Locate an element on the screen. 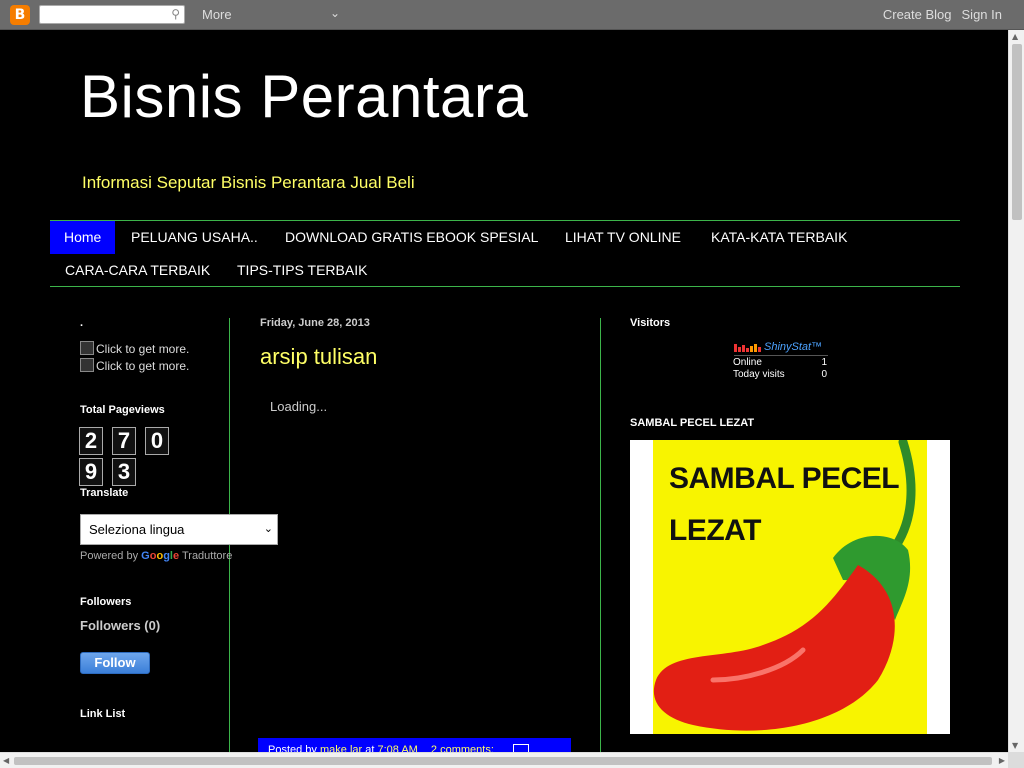 This screenshot has width=1024, height=768. tab-lihat-tv: LIHAT TV ONLINE is located at coordinates (623, 237).